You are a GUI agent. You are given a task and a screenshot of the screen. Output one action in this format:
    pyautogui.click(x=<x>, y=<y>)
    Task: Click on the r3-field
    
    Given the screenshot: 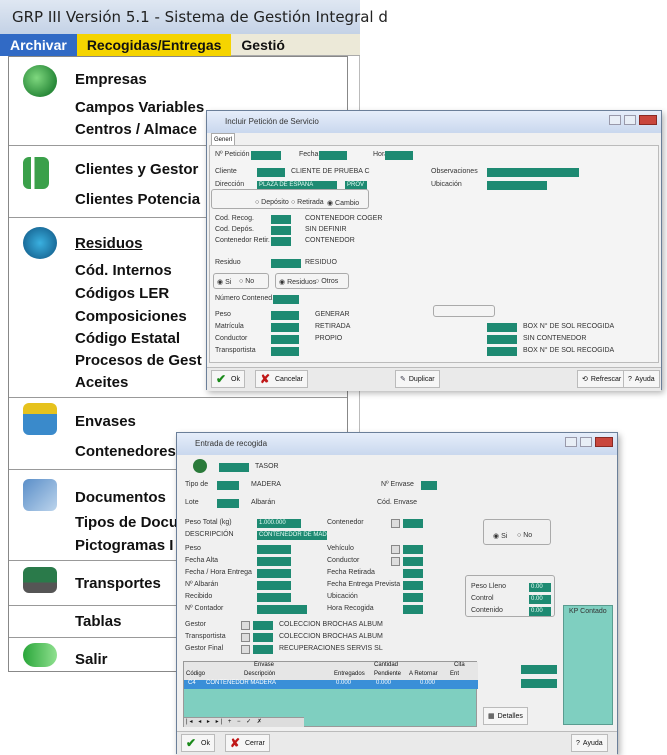 What is the action you would take?
    pyautogui.click(x=502, y=351)
    